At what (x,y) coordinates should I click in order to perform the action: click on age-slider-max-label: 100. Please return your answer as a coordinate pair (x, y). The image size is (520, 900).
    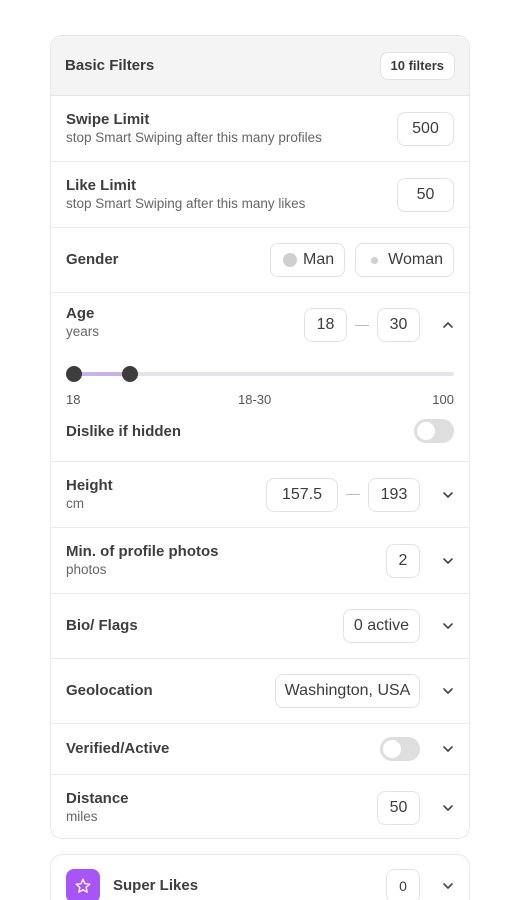
    Looking at the image, I should click on (443, 399).